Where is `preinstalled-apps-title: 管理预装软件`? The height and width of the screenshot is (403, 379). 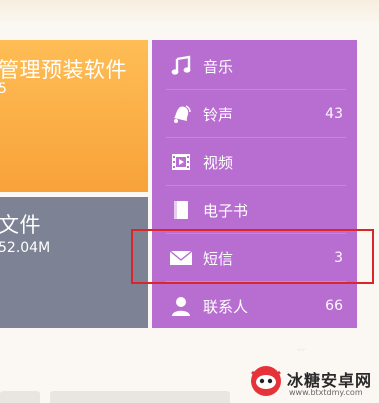
preinstalled-apps-title: 管理预装软件 is located at coordinates (63, 70).